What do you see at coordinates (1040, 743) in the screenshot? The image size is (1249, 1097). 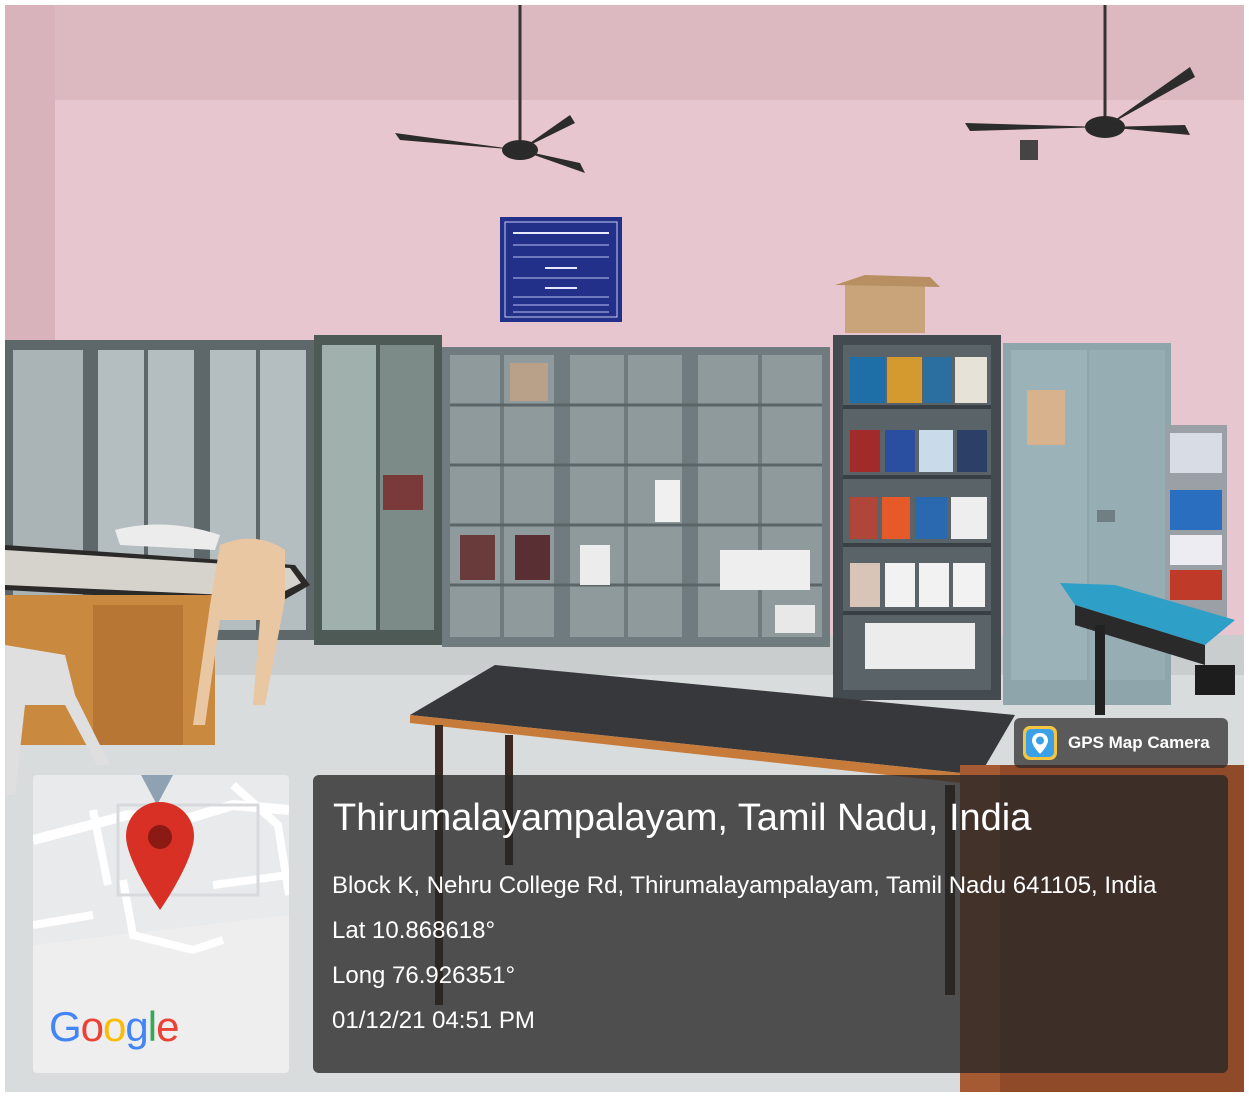 I see `gps-map-camera-icon` at bounding box center [1040, 743].